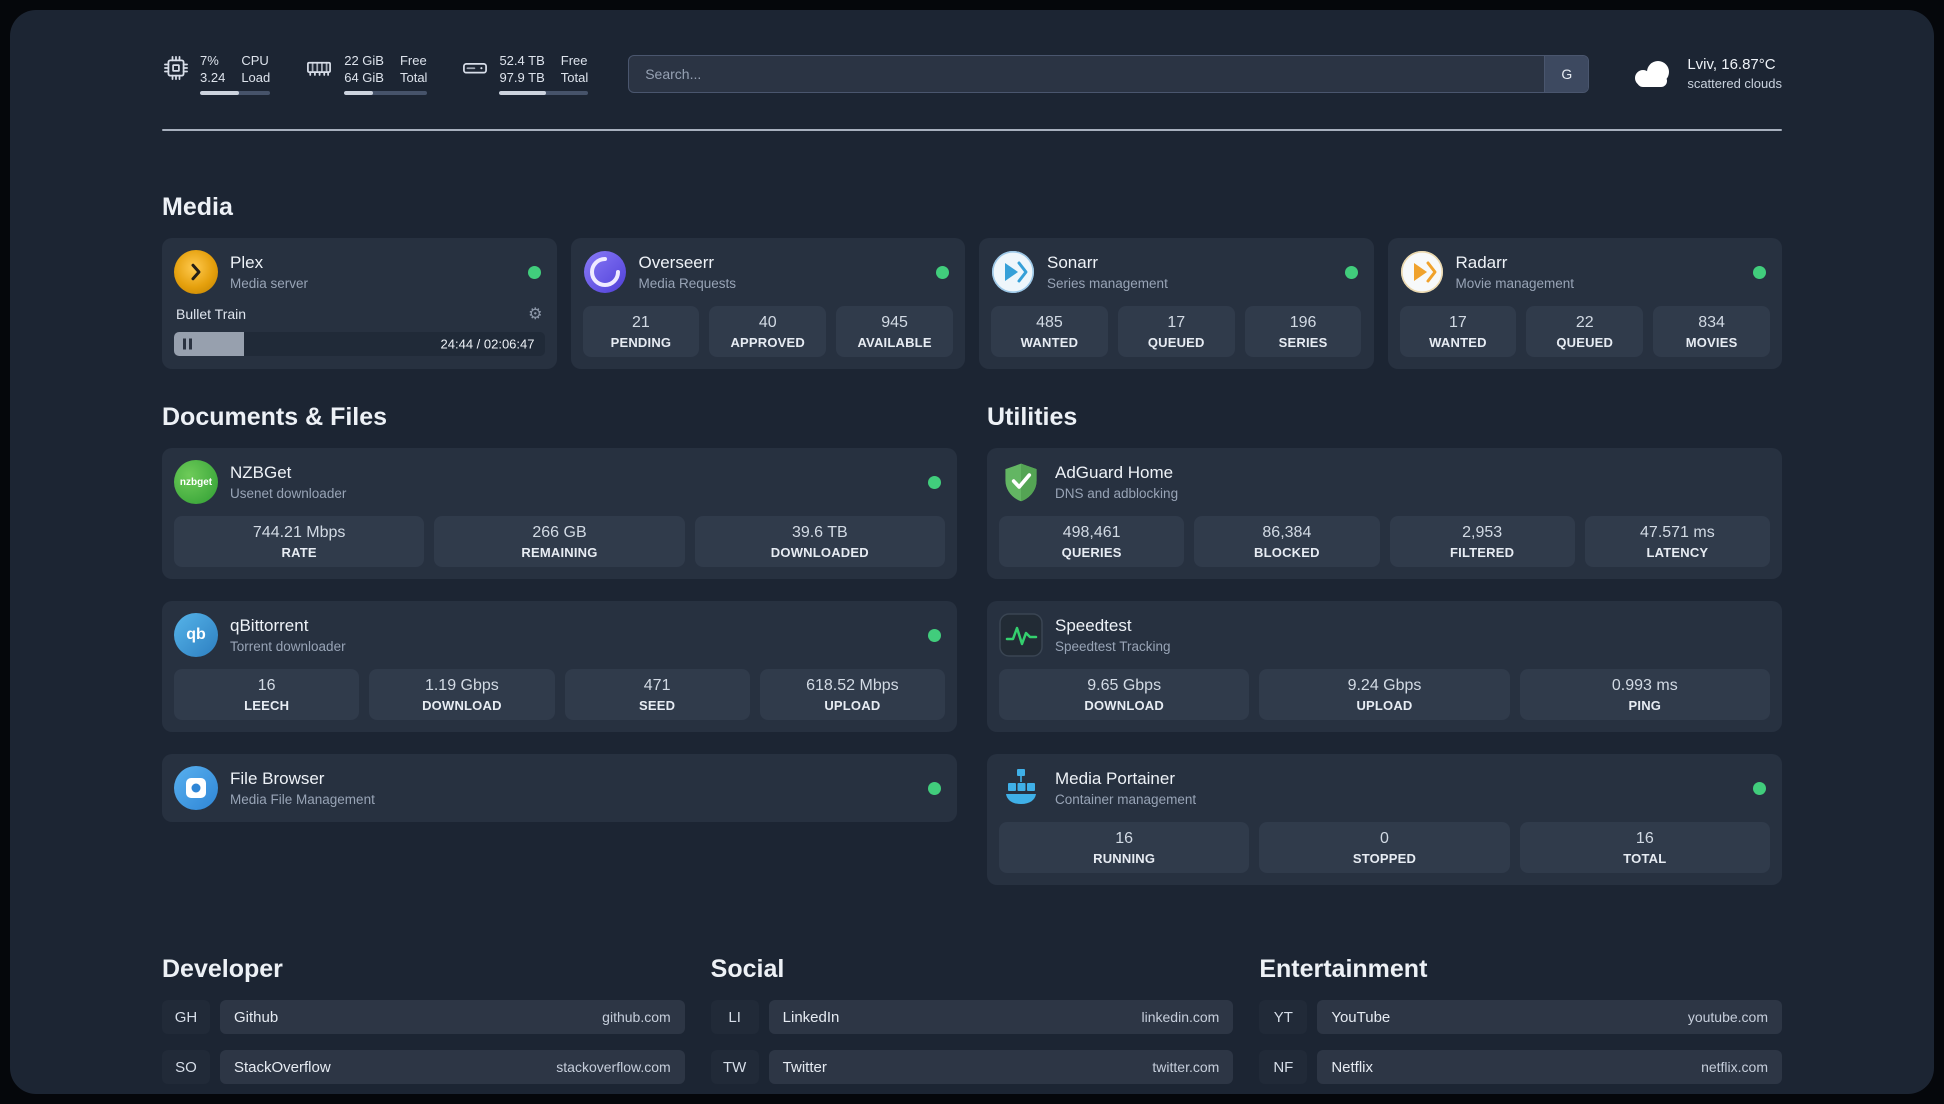  What do you see at coordinates (282, 1067) in the screenshot?
I see `bookmark-name: StackOverflow` at bounding box center [282, 1067].